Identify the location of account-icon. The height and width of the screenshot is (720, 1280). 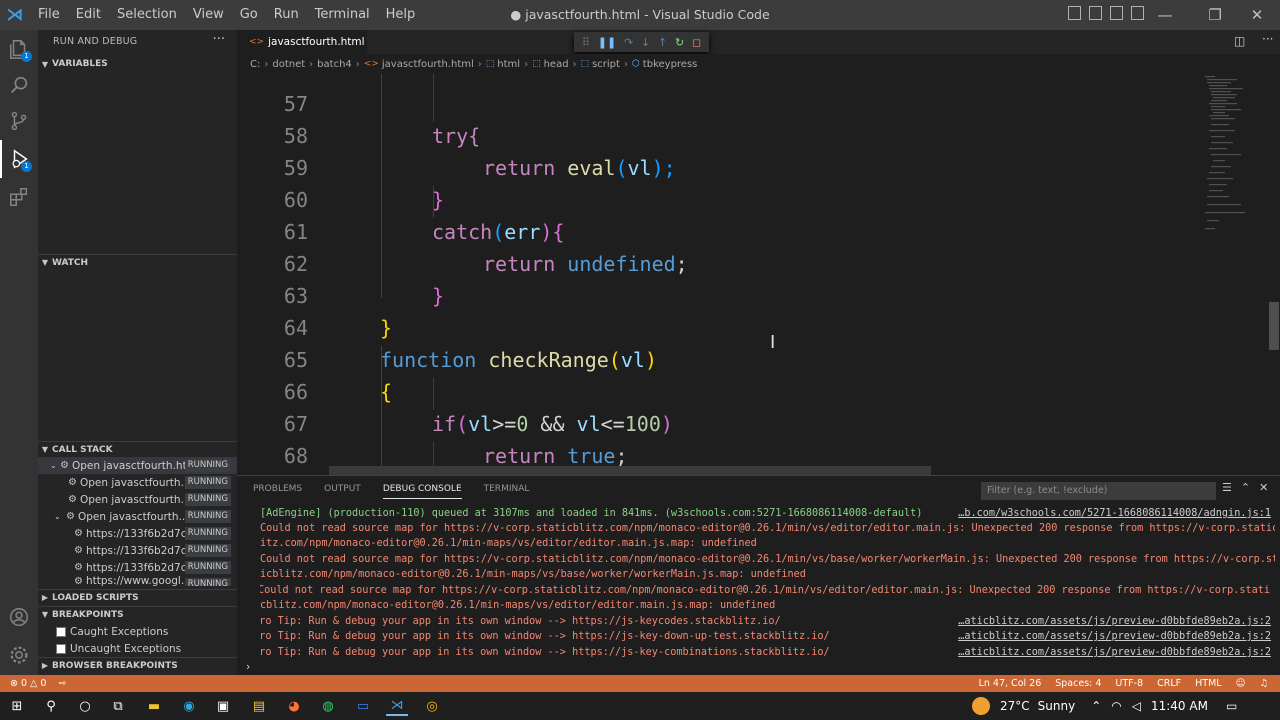
(19, 617).